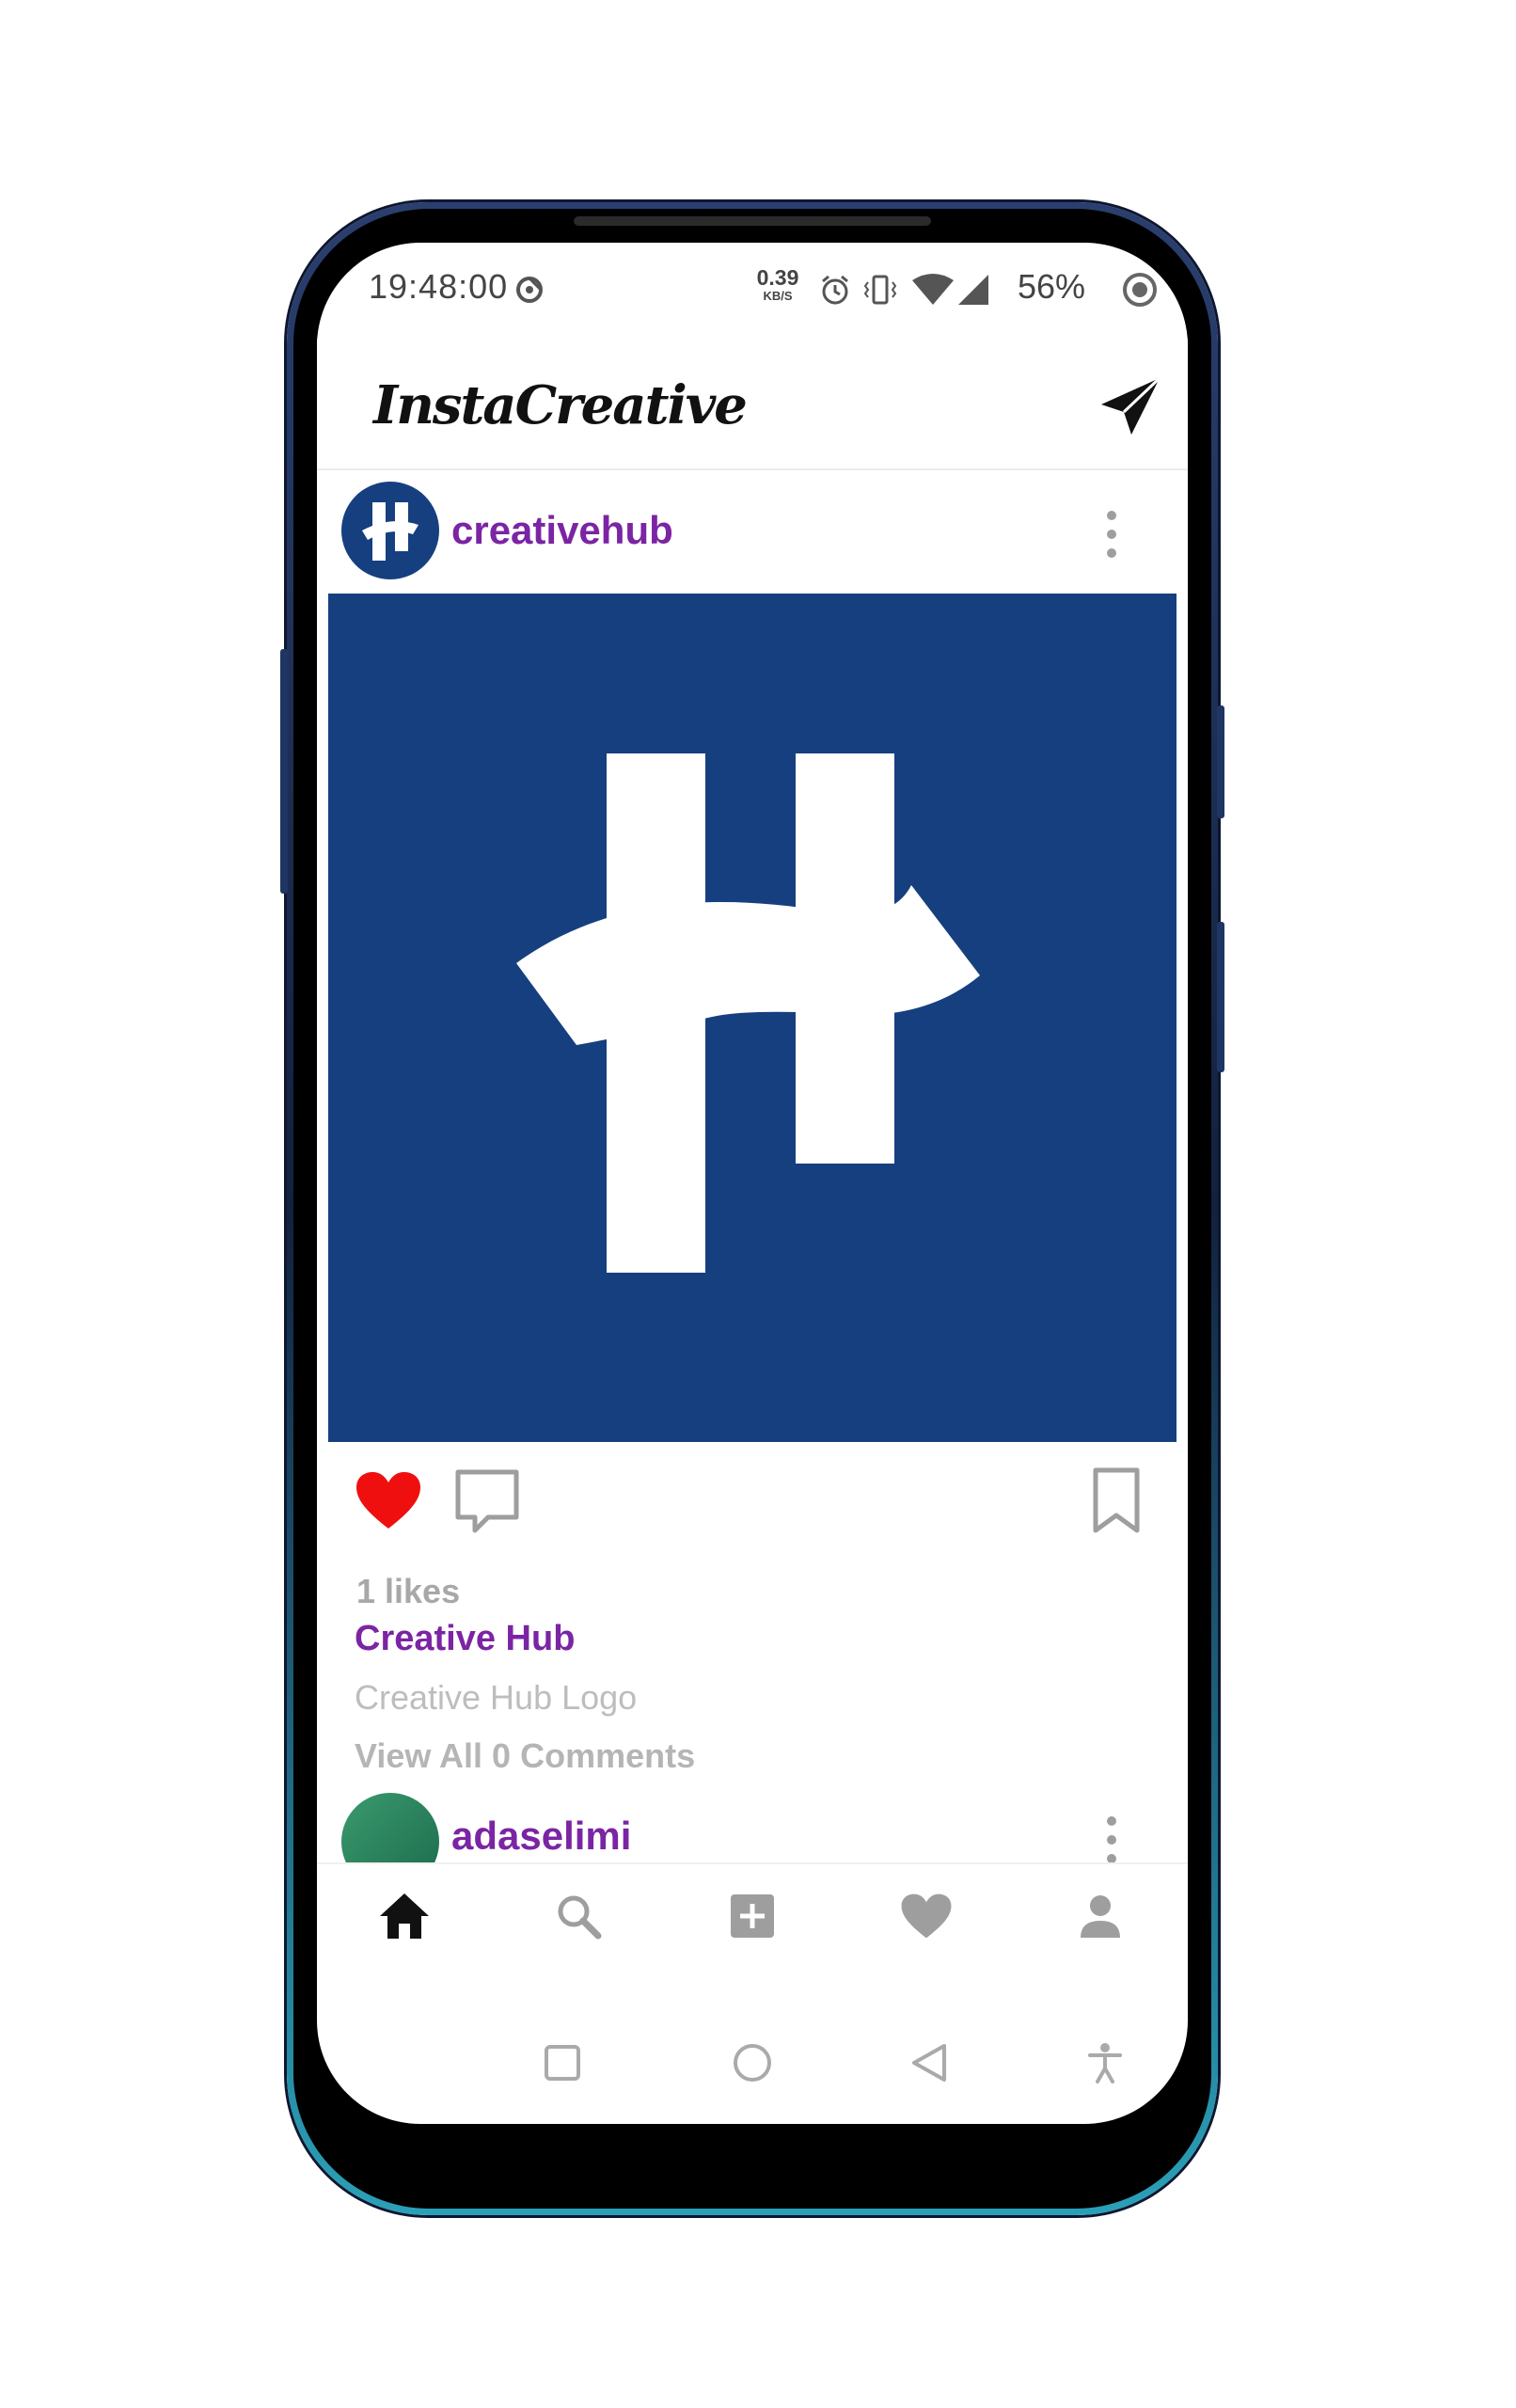  What do you see at coordinates (465, 1639) in the screenshot?
I see `post-author-name: Creative Hub` at bounding box center [465, 1639].